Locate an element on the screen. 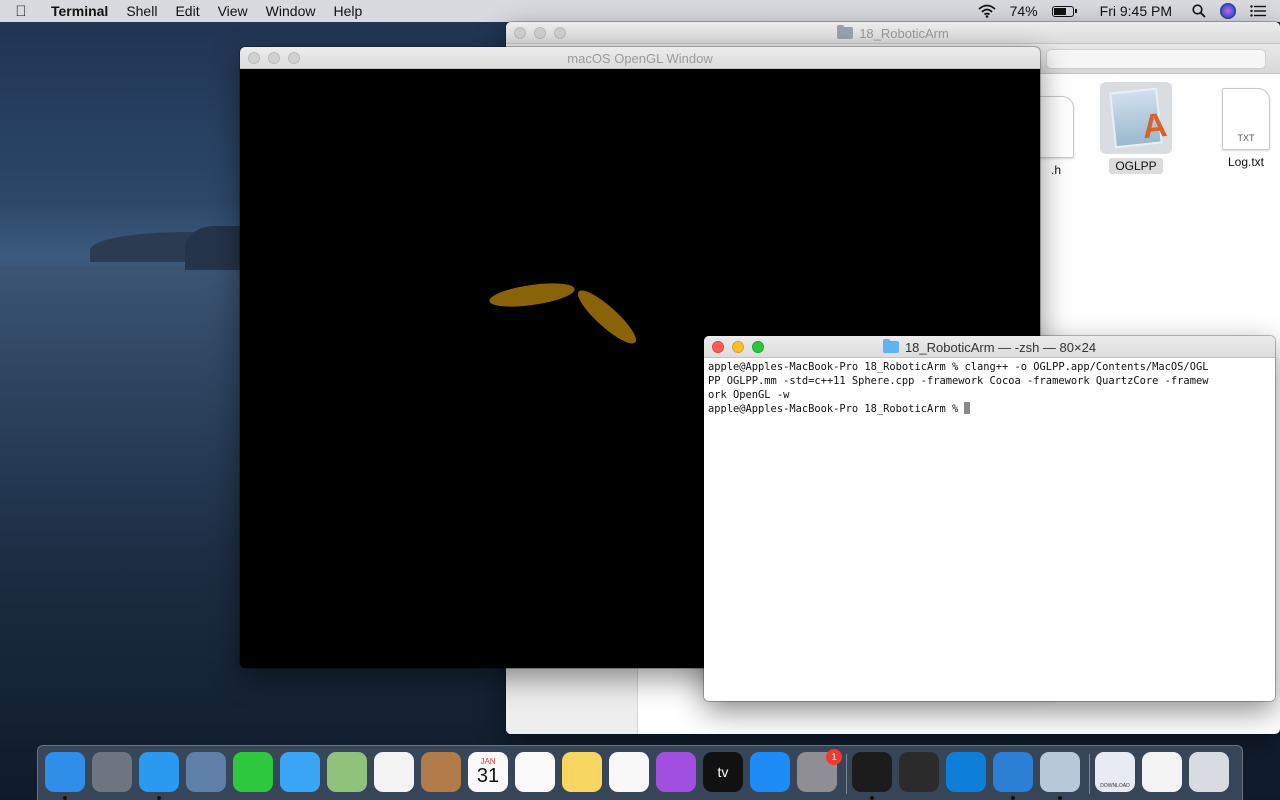 The height and width of the screenshot is (800, 1280). menu-edit: Edit is located at coordinates (187, 11).